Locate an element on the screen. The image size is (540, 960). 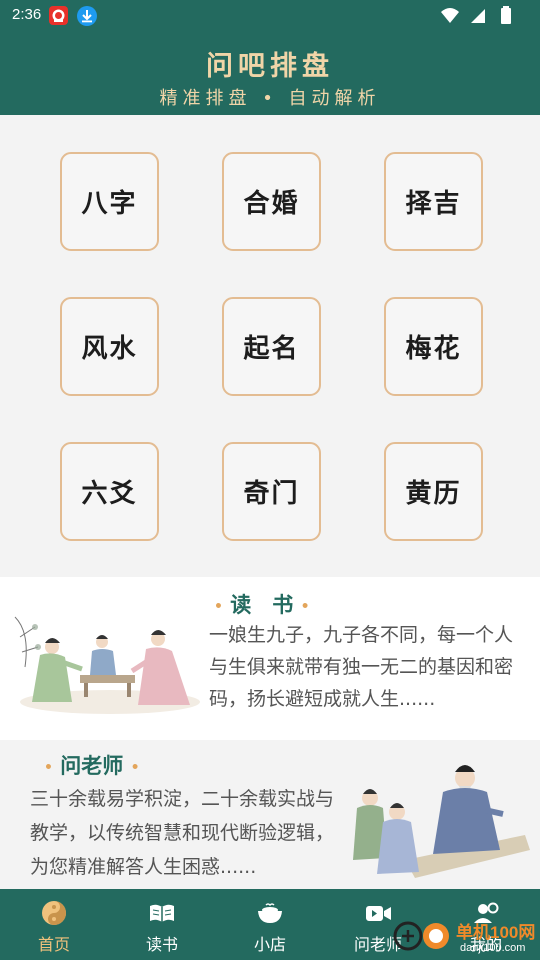
teacher-heading-text: 问老师 is located at coordinates (92, 765).